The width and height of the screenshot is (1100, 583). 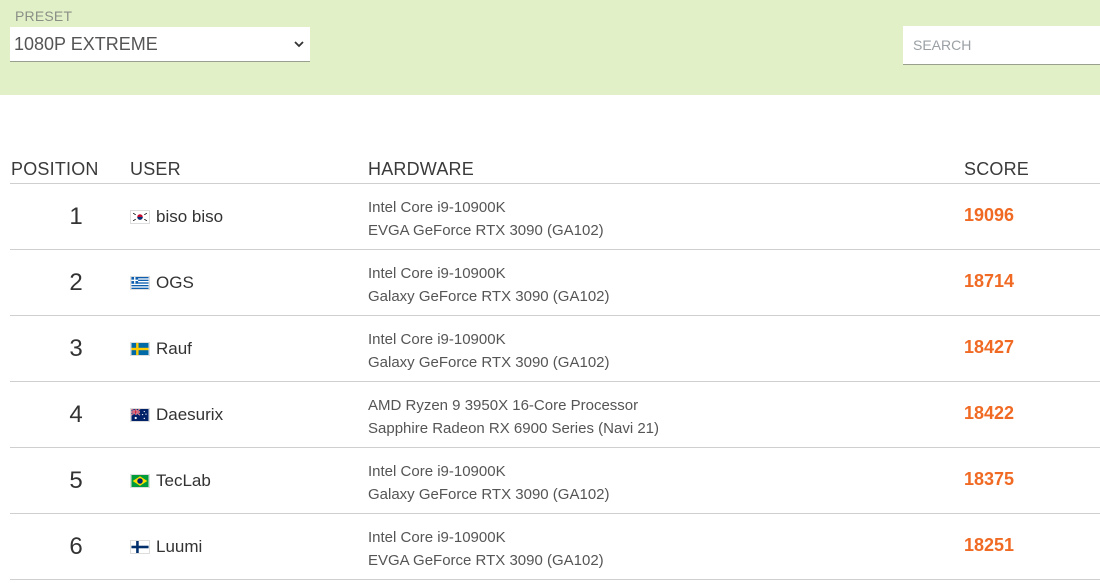 I want to click on user-name: Daesurix, so click(x=189, y=415).